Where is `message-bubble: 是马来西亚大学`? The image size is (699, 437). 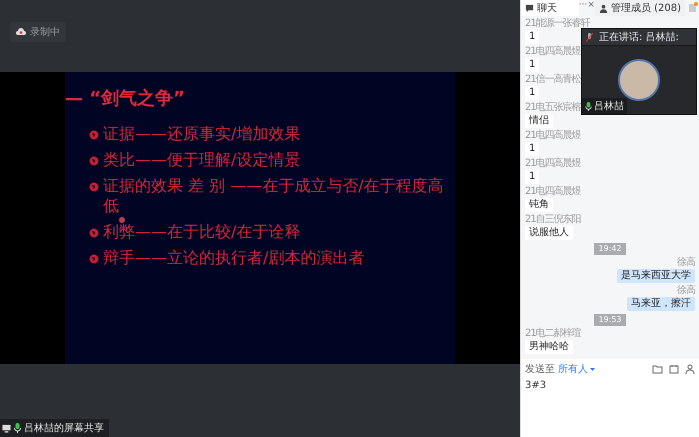
message-bubble: 是马来西亚大学 is located at coordinates (656, 276).